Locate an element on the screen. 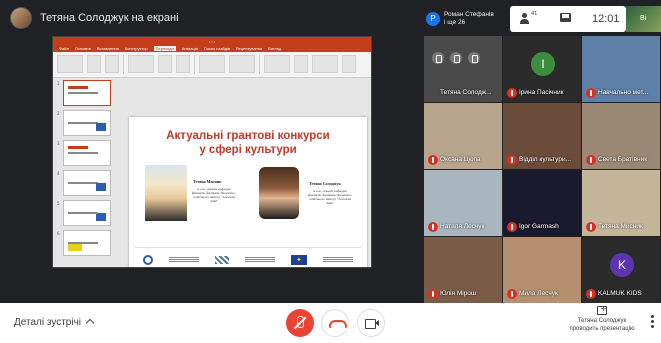  powerpoint-title-dots: • • • is located at coordinates (212, 41).